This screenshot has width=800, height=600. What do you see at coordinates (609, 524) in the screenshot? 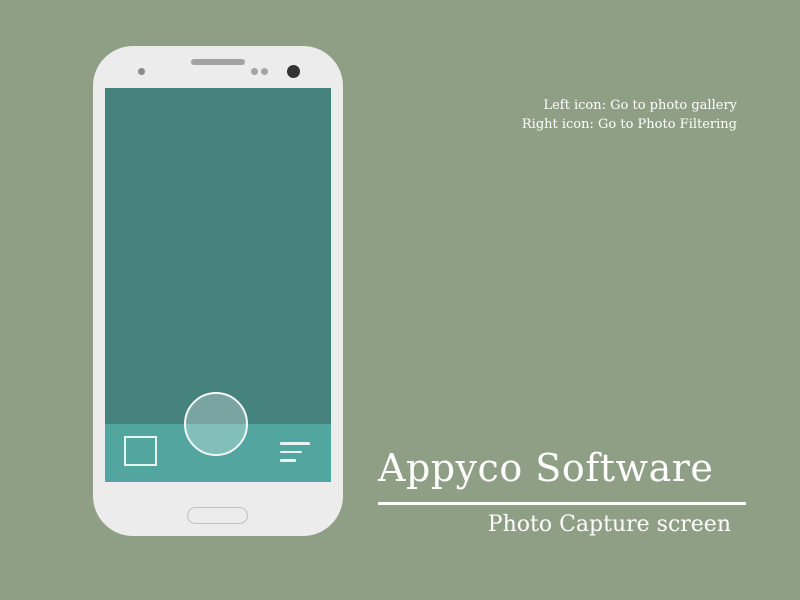
I see `brand-subtitle: Photo Capture screen` at bounding box center [609, 524].